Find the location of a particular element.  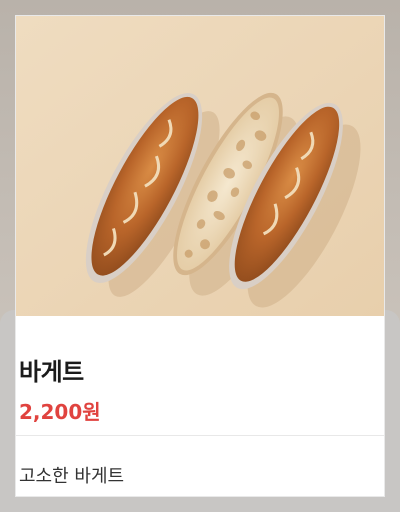

divider is located at coordinates (200, 435).